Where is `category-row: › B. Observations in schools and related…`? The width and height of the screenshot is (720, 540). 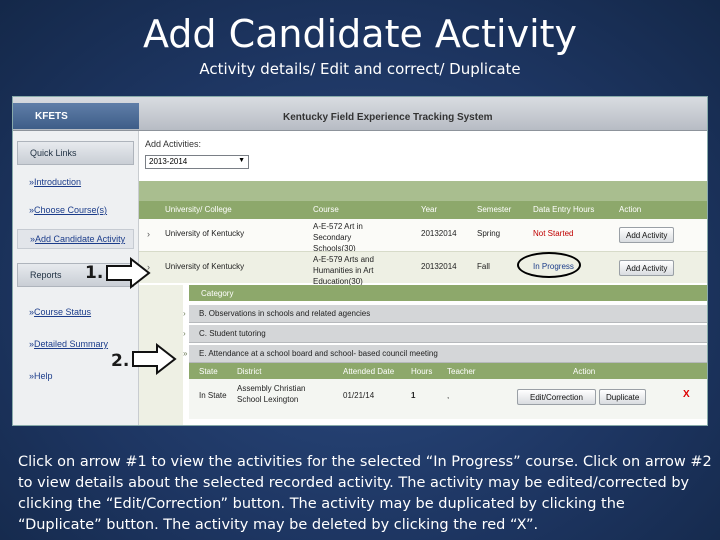
category-row: › B. Observations in schools and related… is located at coordinates (445, 314).